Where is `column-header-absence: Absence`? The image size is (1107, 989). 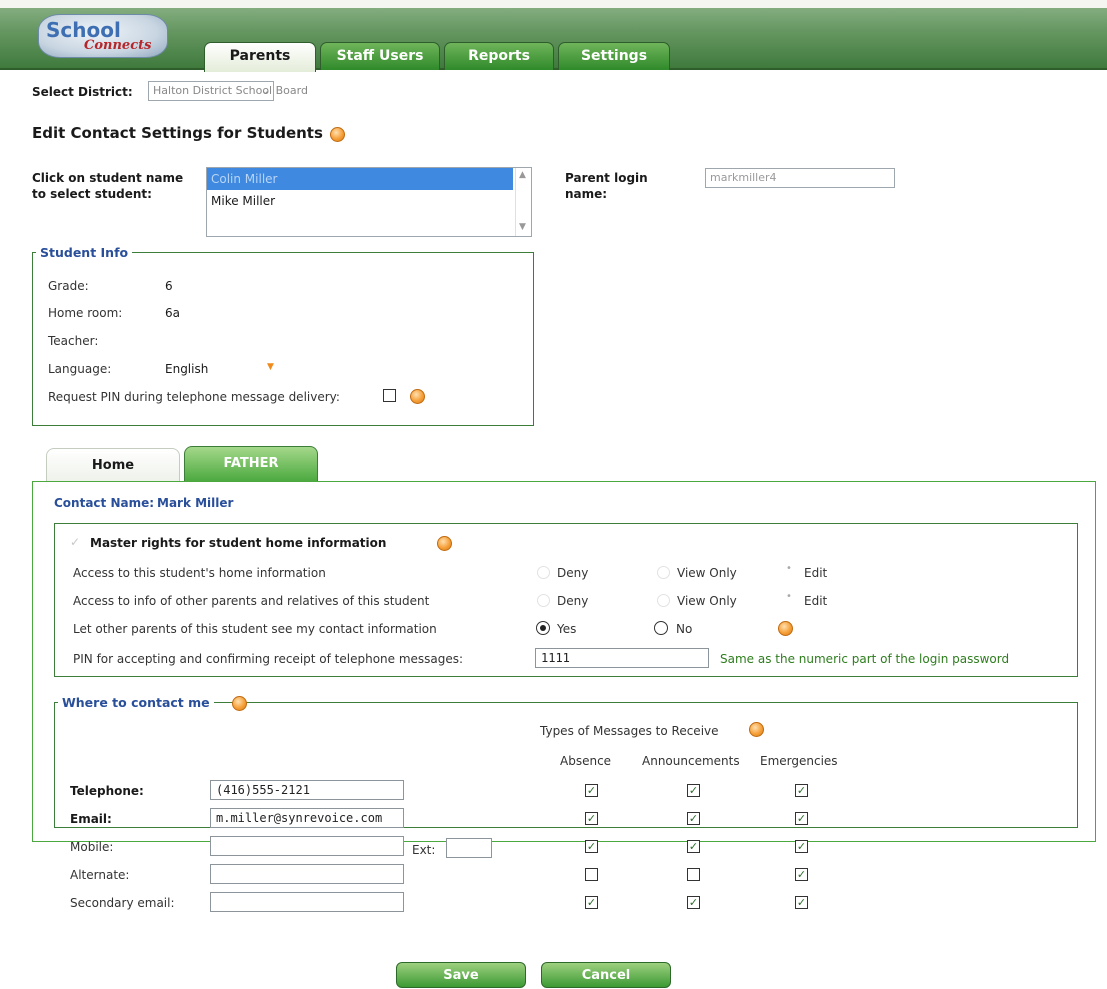 column-header-absence: Absence is located at coordinates (586, 761).